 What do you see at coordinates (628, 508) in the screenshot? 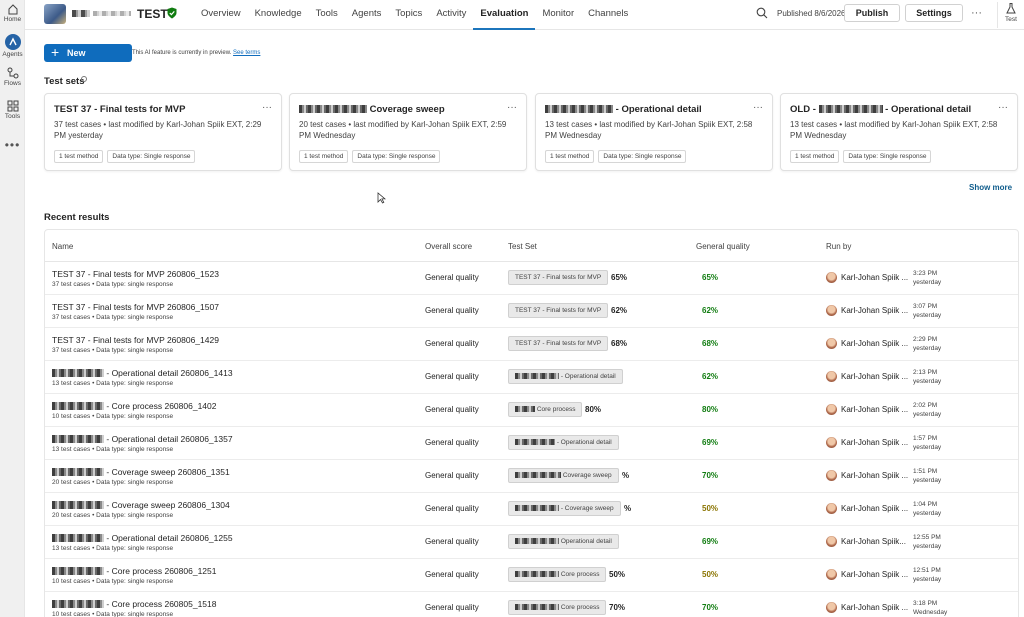
I see `test-set-score: %` at bounding box center [628, 508].